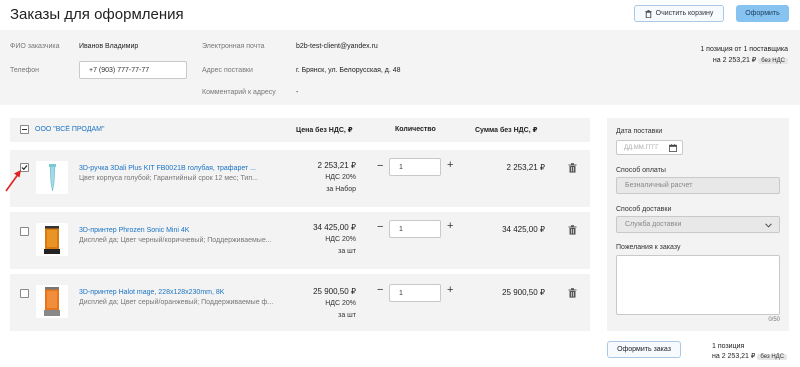 Image resolution: width=800 pixels, height=367 pixels. What do you see at coordinates (133, 70) in the screenshot?
I see `phone-field: +7 (903) 777-77-77` at bounding box center [133, 70].